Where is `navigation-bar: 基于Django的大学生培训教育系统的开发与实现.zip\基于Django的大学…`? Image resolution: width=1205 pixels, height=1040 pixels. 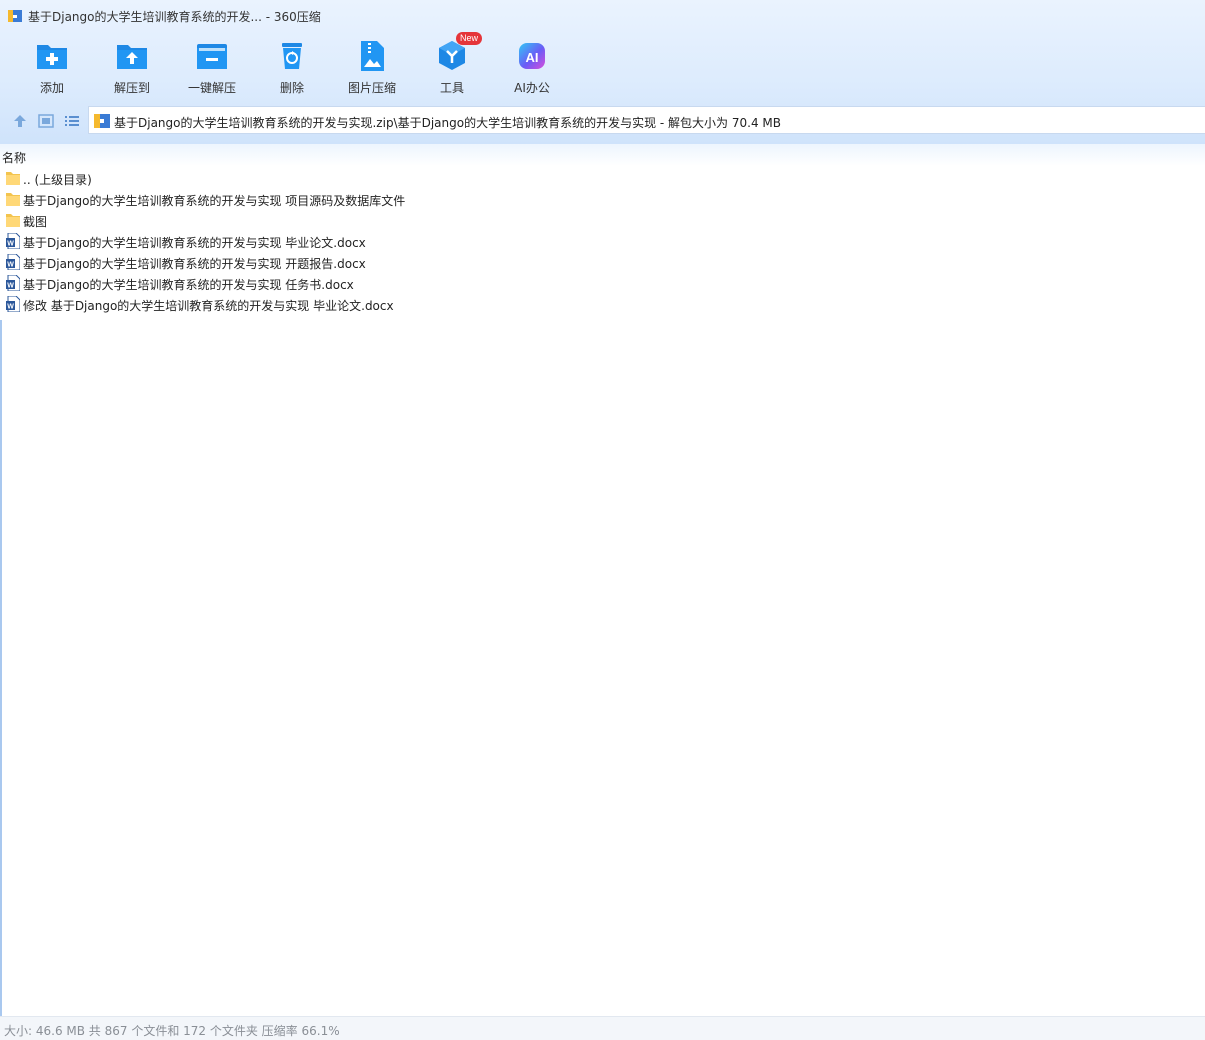
navigation-bar: 基于Django的大学生培训教育系统的开发与实现.zip\基于Django的大学… is located at coordinates (602, 121).